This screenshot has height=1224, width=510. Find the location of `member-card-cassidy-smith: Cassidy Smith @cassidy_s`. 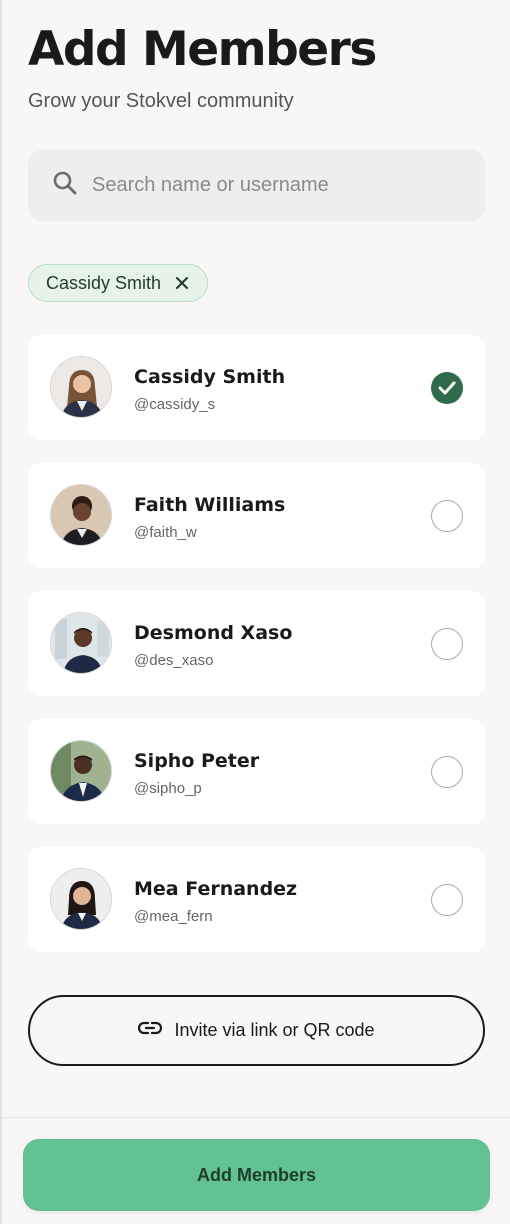

member-card-cassidy-smith: Cassidy Smith @cassidy_s is located at coordinates (256, 387).